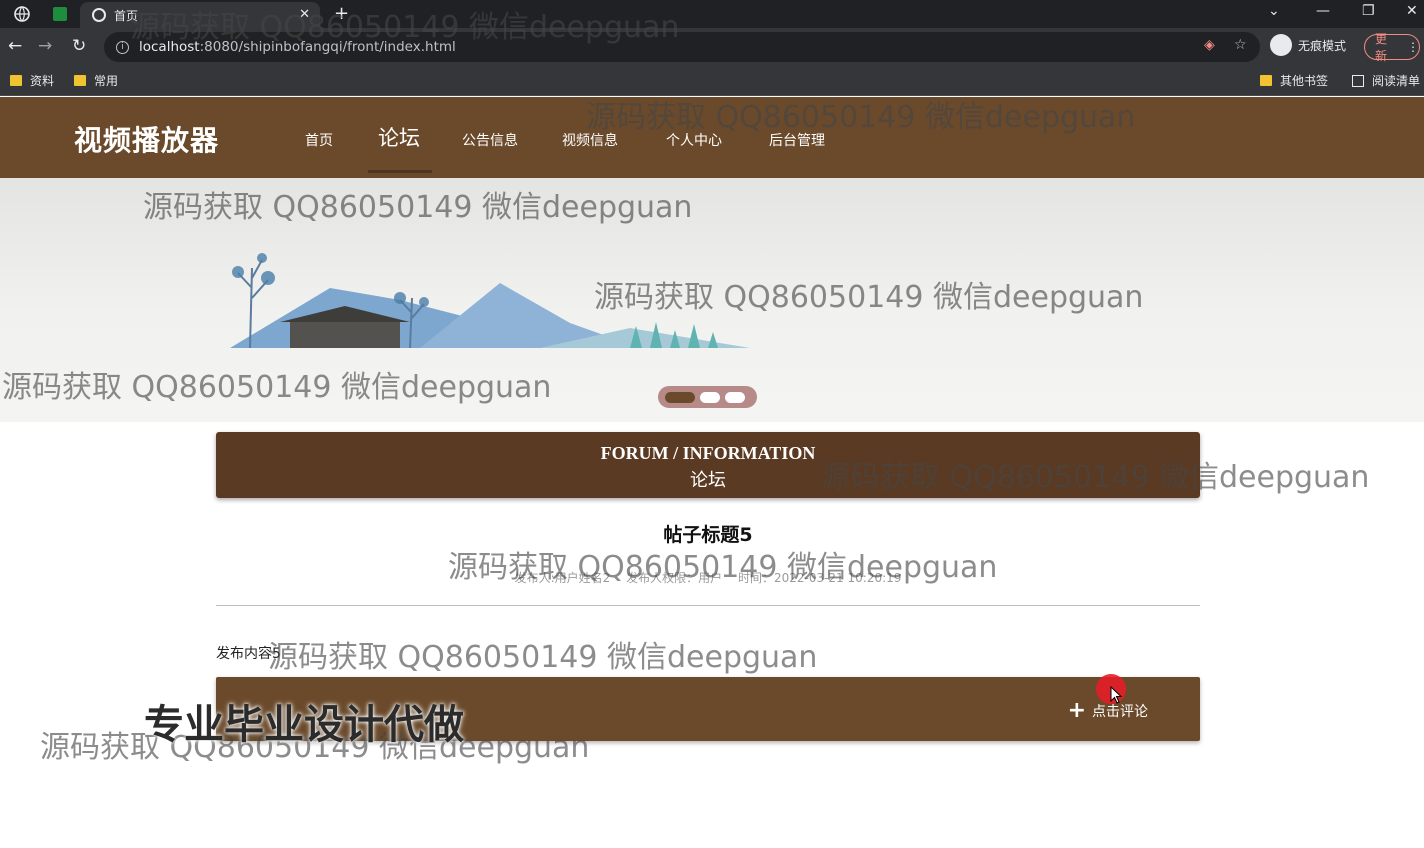  I want to click on watermark: 源码获取 QQ86050149 微信deepguan, so click(543, 657).